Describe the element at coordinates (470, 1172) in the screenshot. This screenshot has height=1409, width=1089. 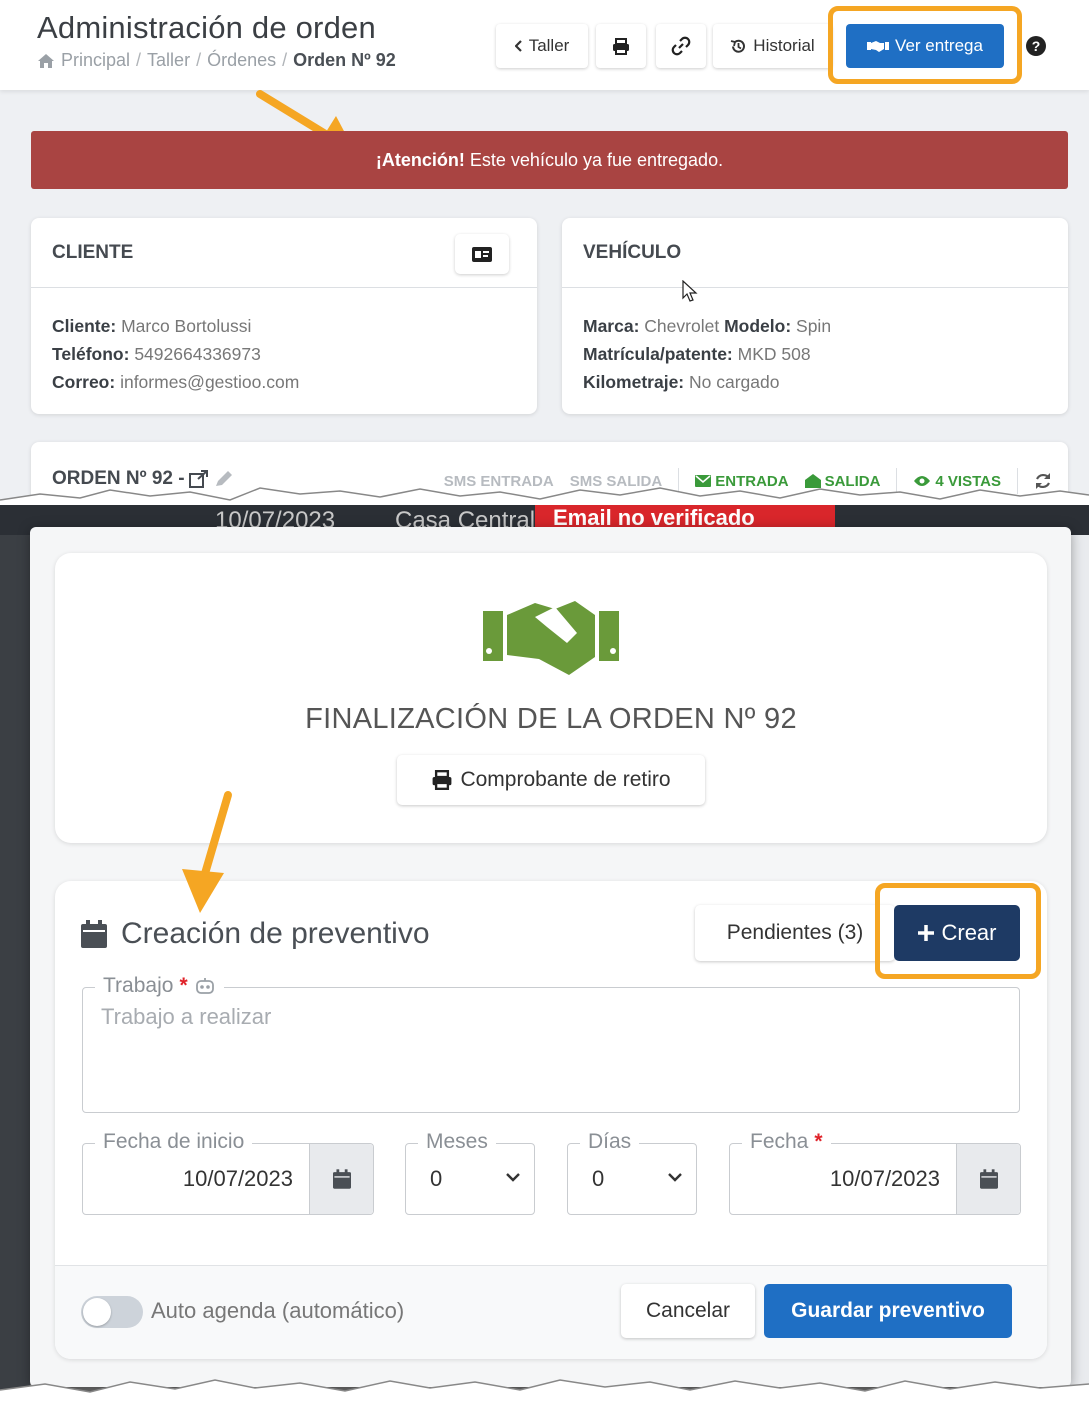
I see `months-select: Meses 0` at that location.